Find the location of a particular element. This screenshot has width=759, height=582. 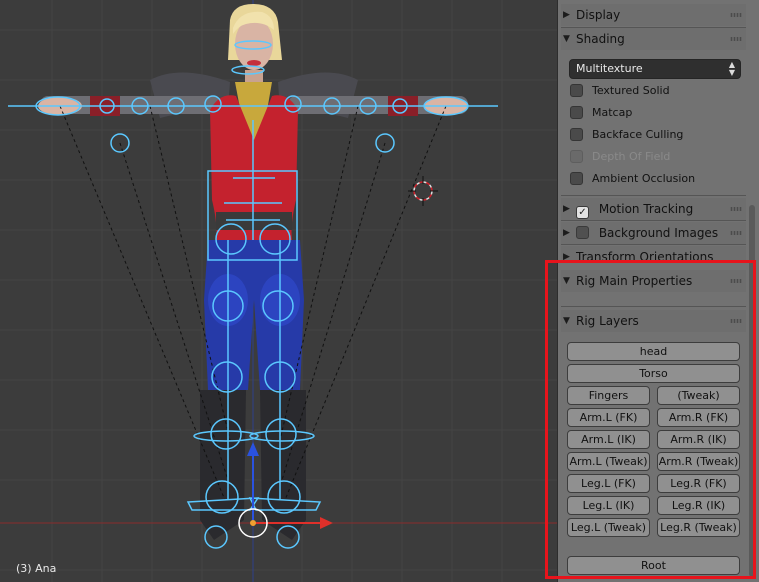

panel-header-label: Motion Tracking is located at coordinates (646, 209).